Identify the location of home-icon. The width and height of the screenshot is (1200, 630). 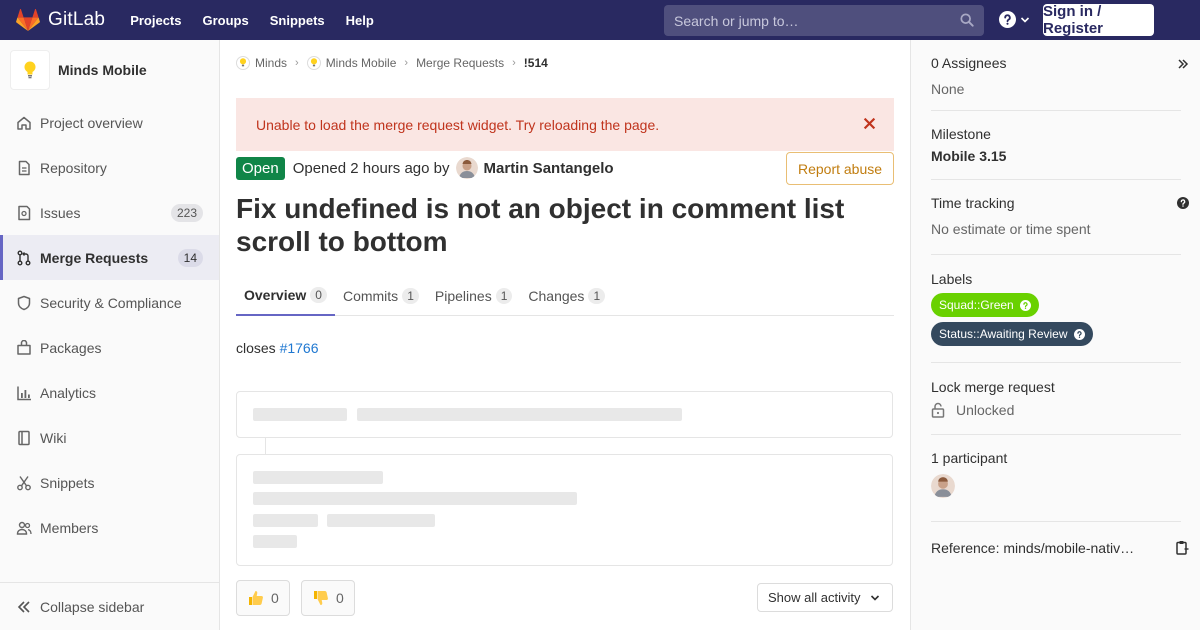
(24, 123).